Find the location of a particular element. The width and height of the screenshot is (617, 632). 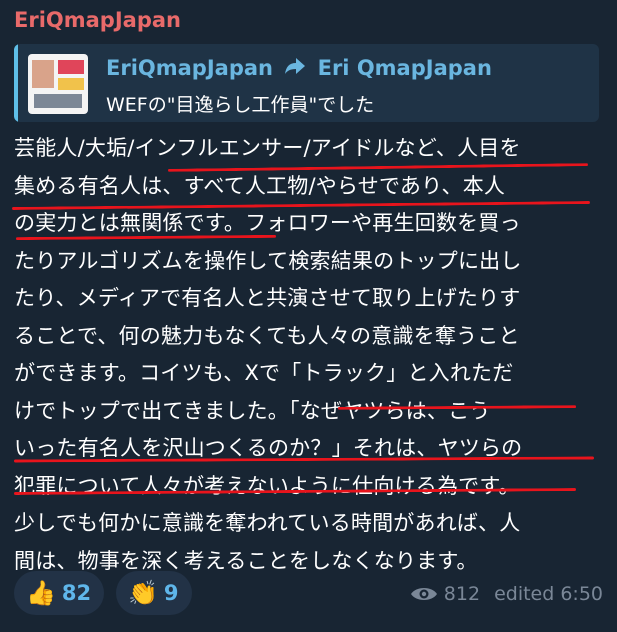

eye-icon is located at coordinates (424, 594).